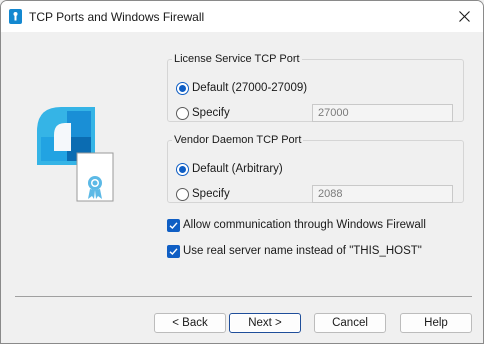 The width and height of the screenshot is (484, 344). Describe the element at coordinates (436, 323) in the screenshot. I see `help-button: Help` at that location.